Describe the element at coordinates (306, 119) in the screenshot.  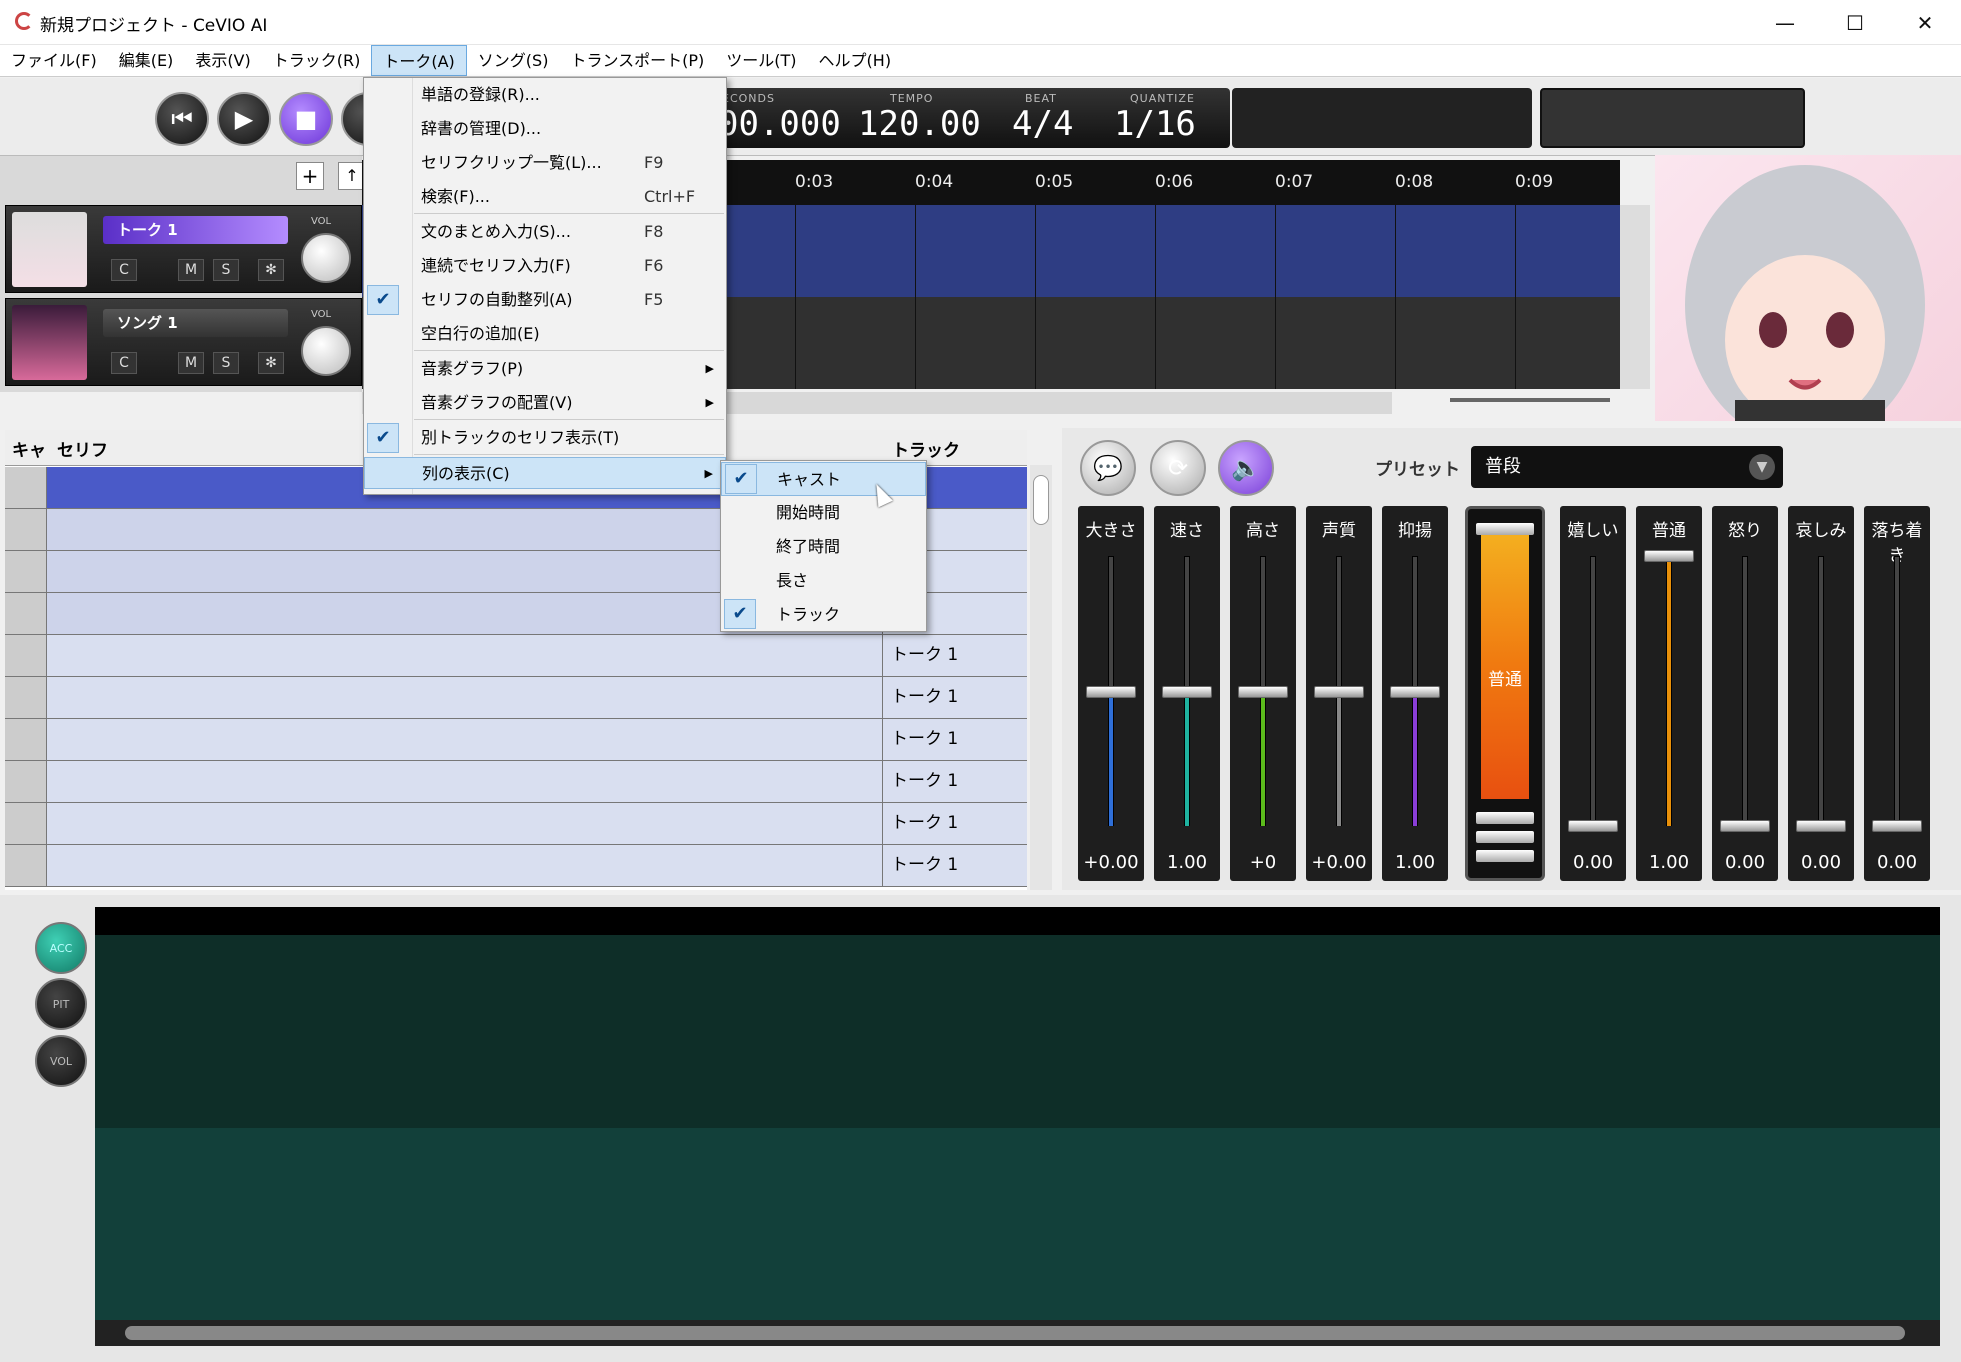
I see `stop-button: ■` at that location.